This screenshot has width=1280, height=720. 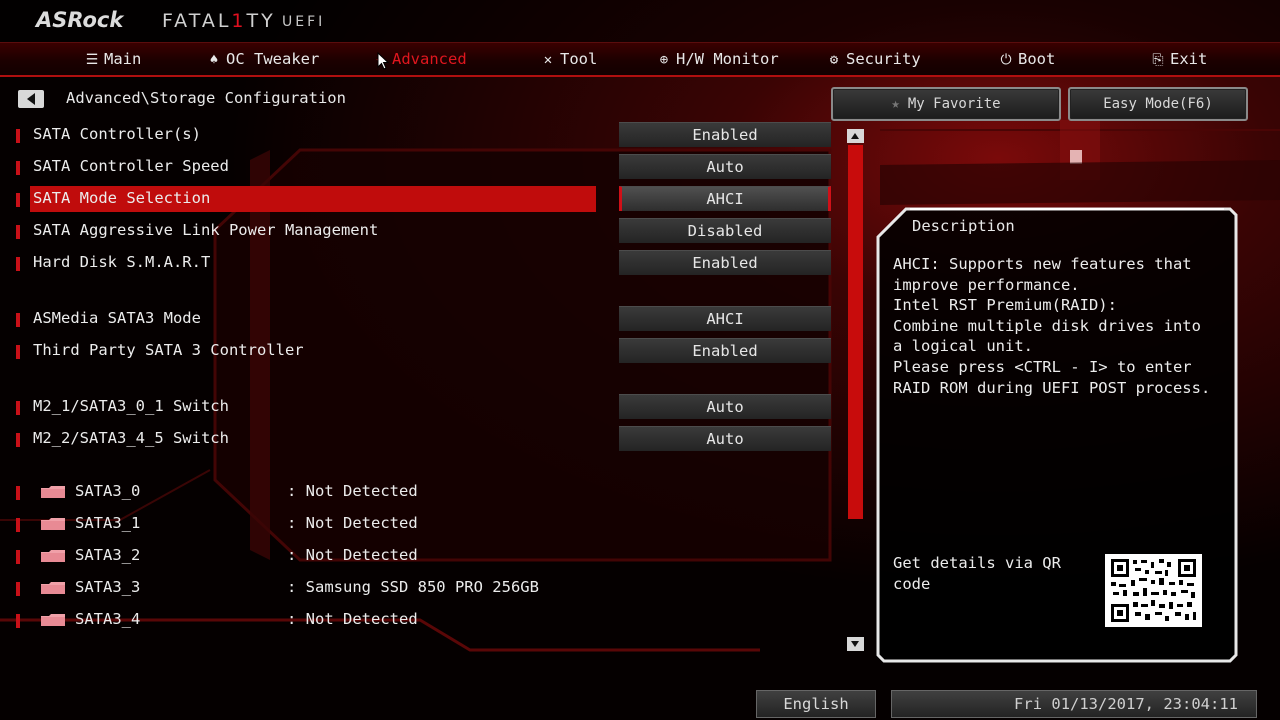 I want to click on firmware-label: UEFI, so click(x=304, y=22).